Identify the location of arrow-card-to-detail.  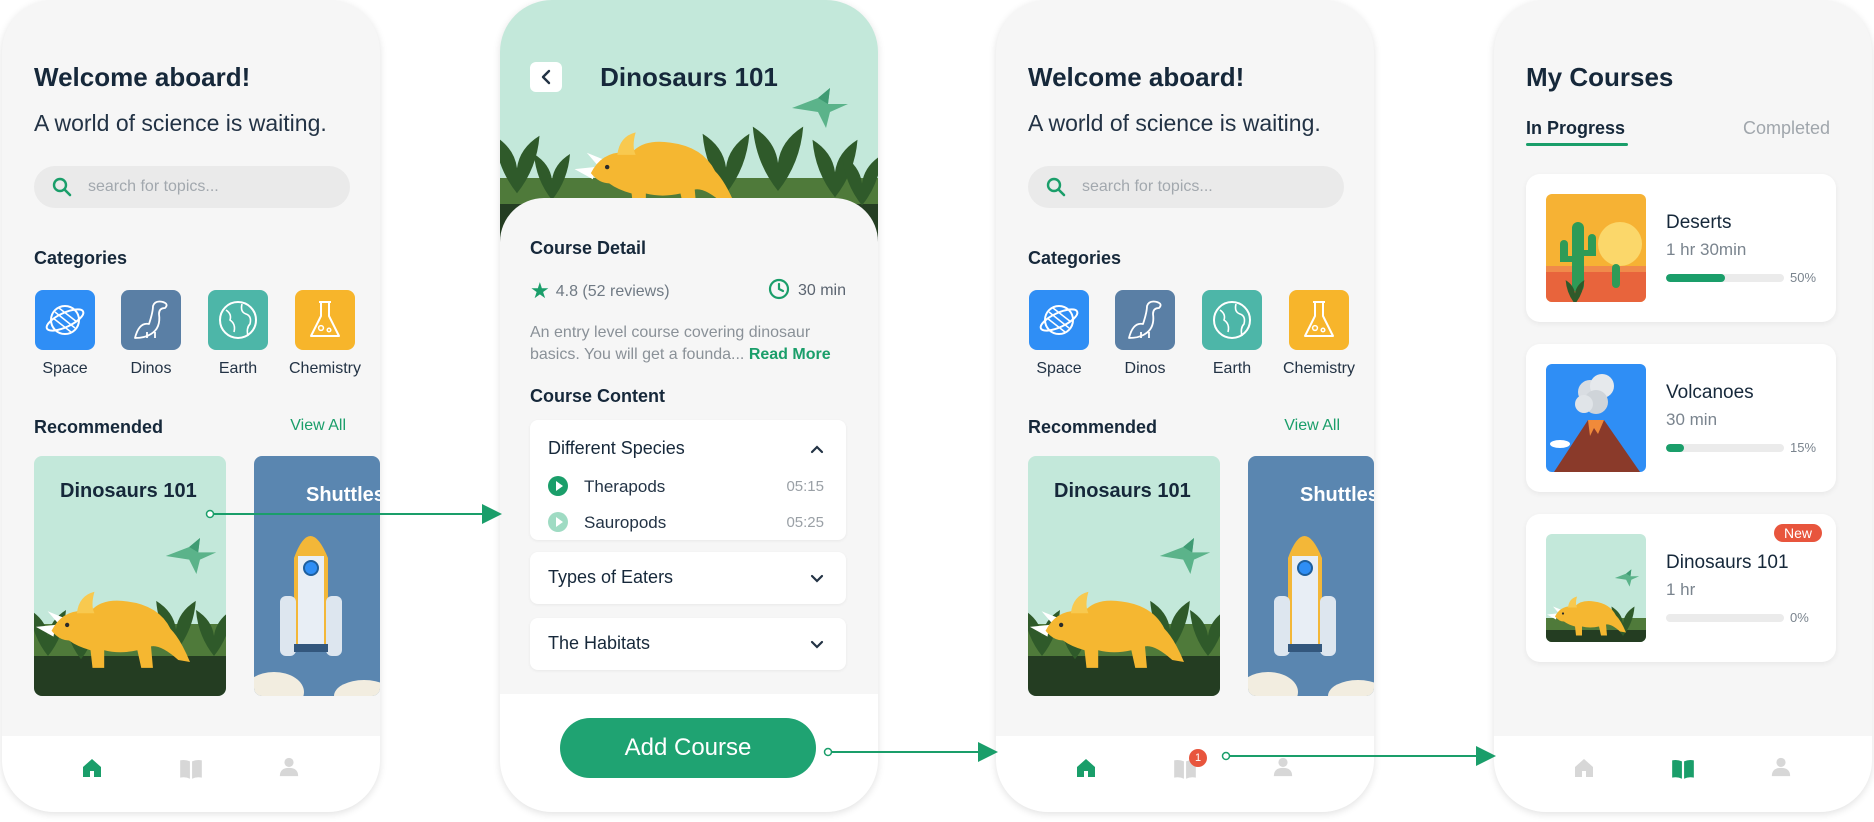
(353, 514).